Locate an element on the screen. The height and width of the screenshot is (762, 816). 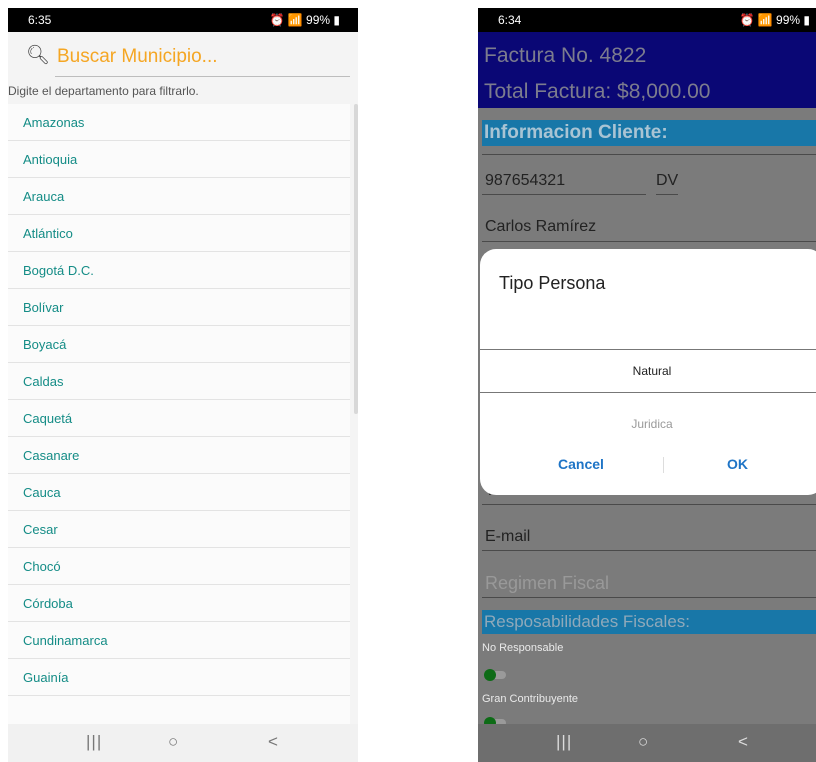
gran-contribuyente-label: Gran Contribuyente is located at coordinates (530, 699).